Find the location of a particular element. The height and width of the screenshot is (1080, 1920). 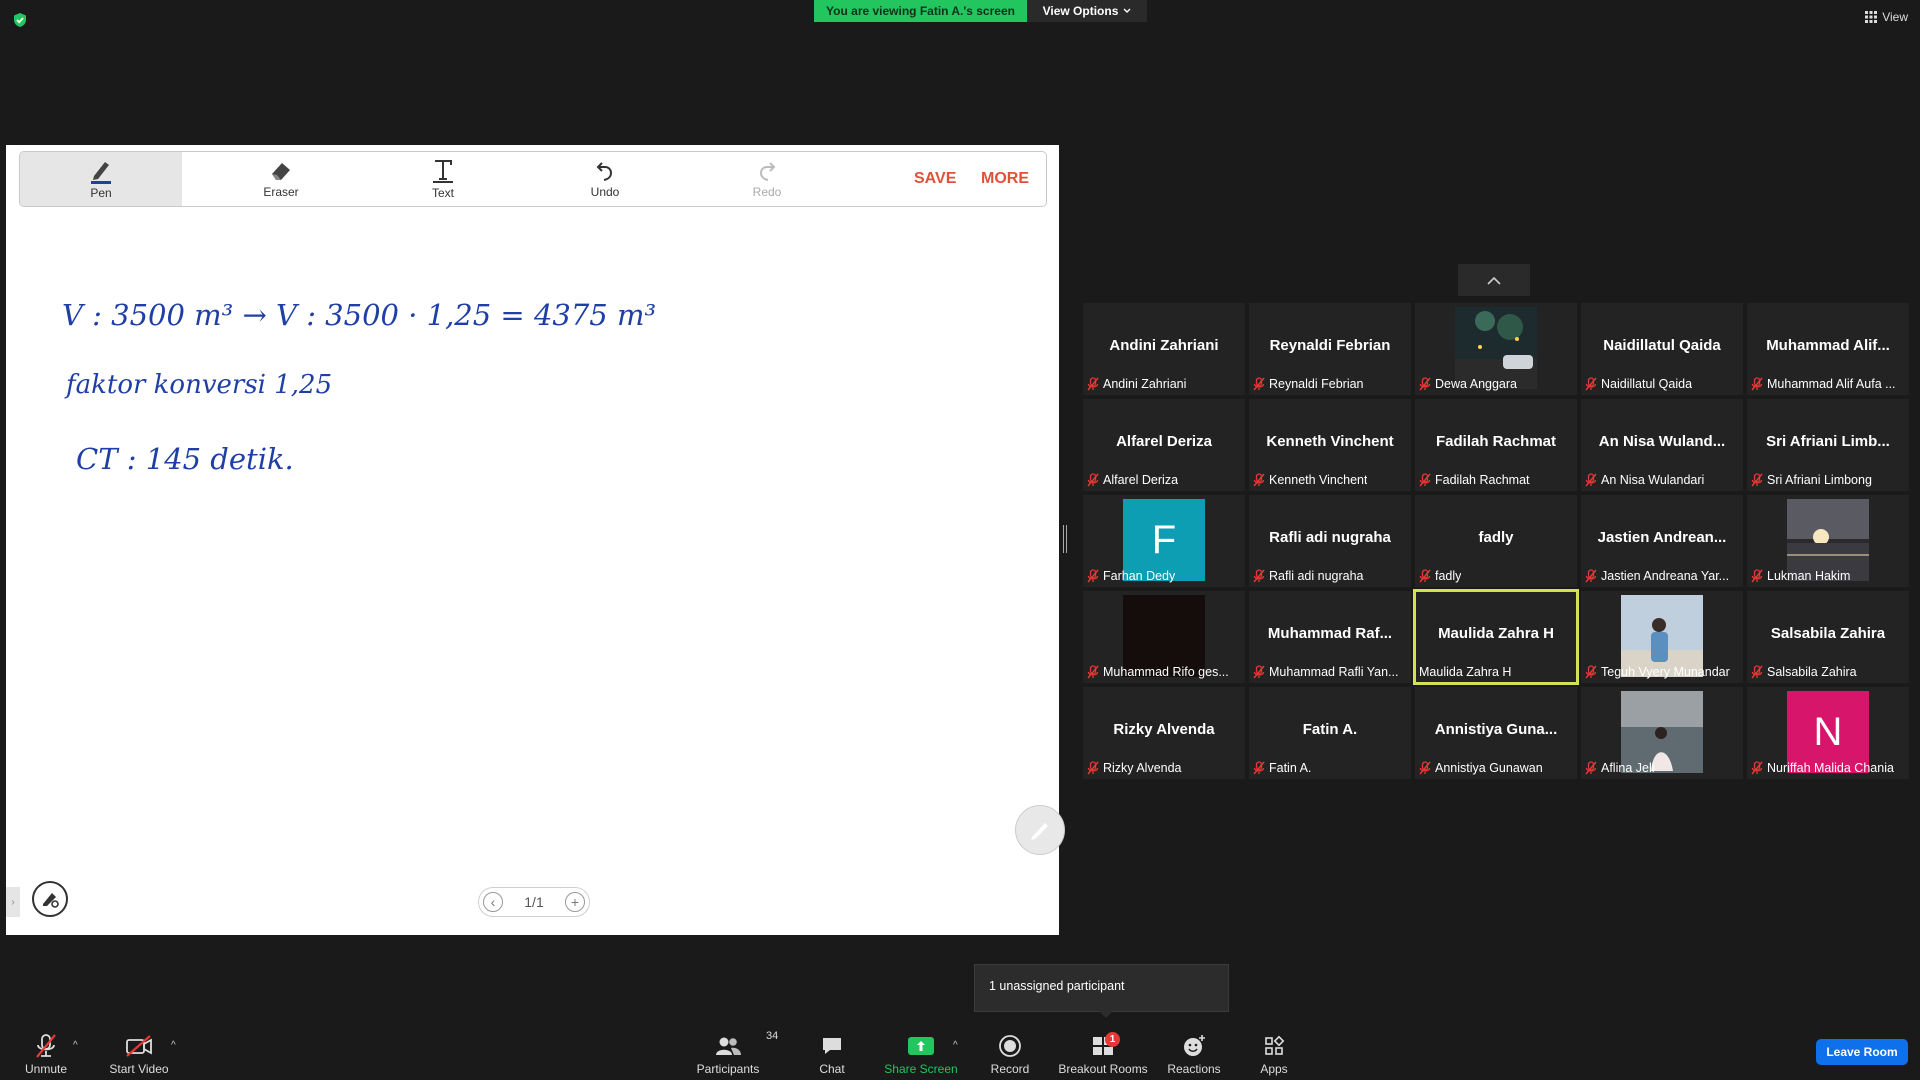

pen-icon is located at coordinates (101, 173).